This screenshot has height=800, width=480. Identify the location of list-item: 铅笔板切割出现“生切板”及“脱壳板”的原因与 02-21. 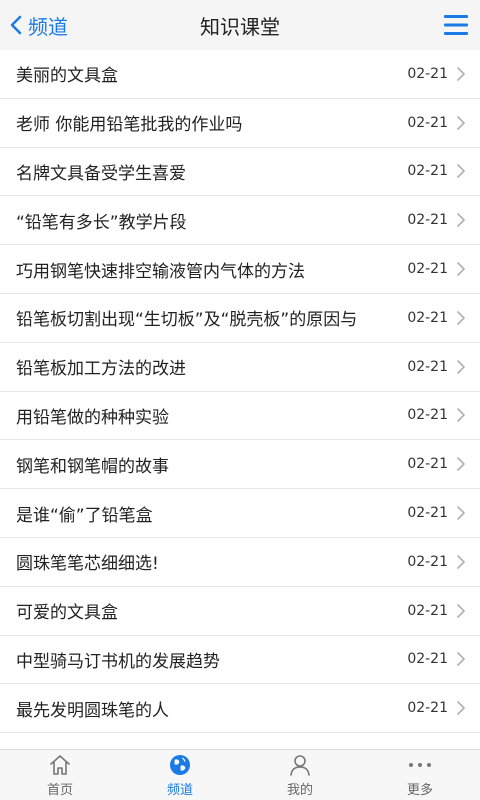
(240, 318).